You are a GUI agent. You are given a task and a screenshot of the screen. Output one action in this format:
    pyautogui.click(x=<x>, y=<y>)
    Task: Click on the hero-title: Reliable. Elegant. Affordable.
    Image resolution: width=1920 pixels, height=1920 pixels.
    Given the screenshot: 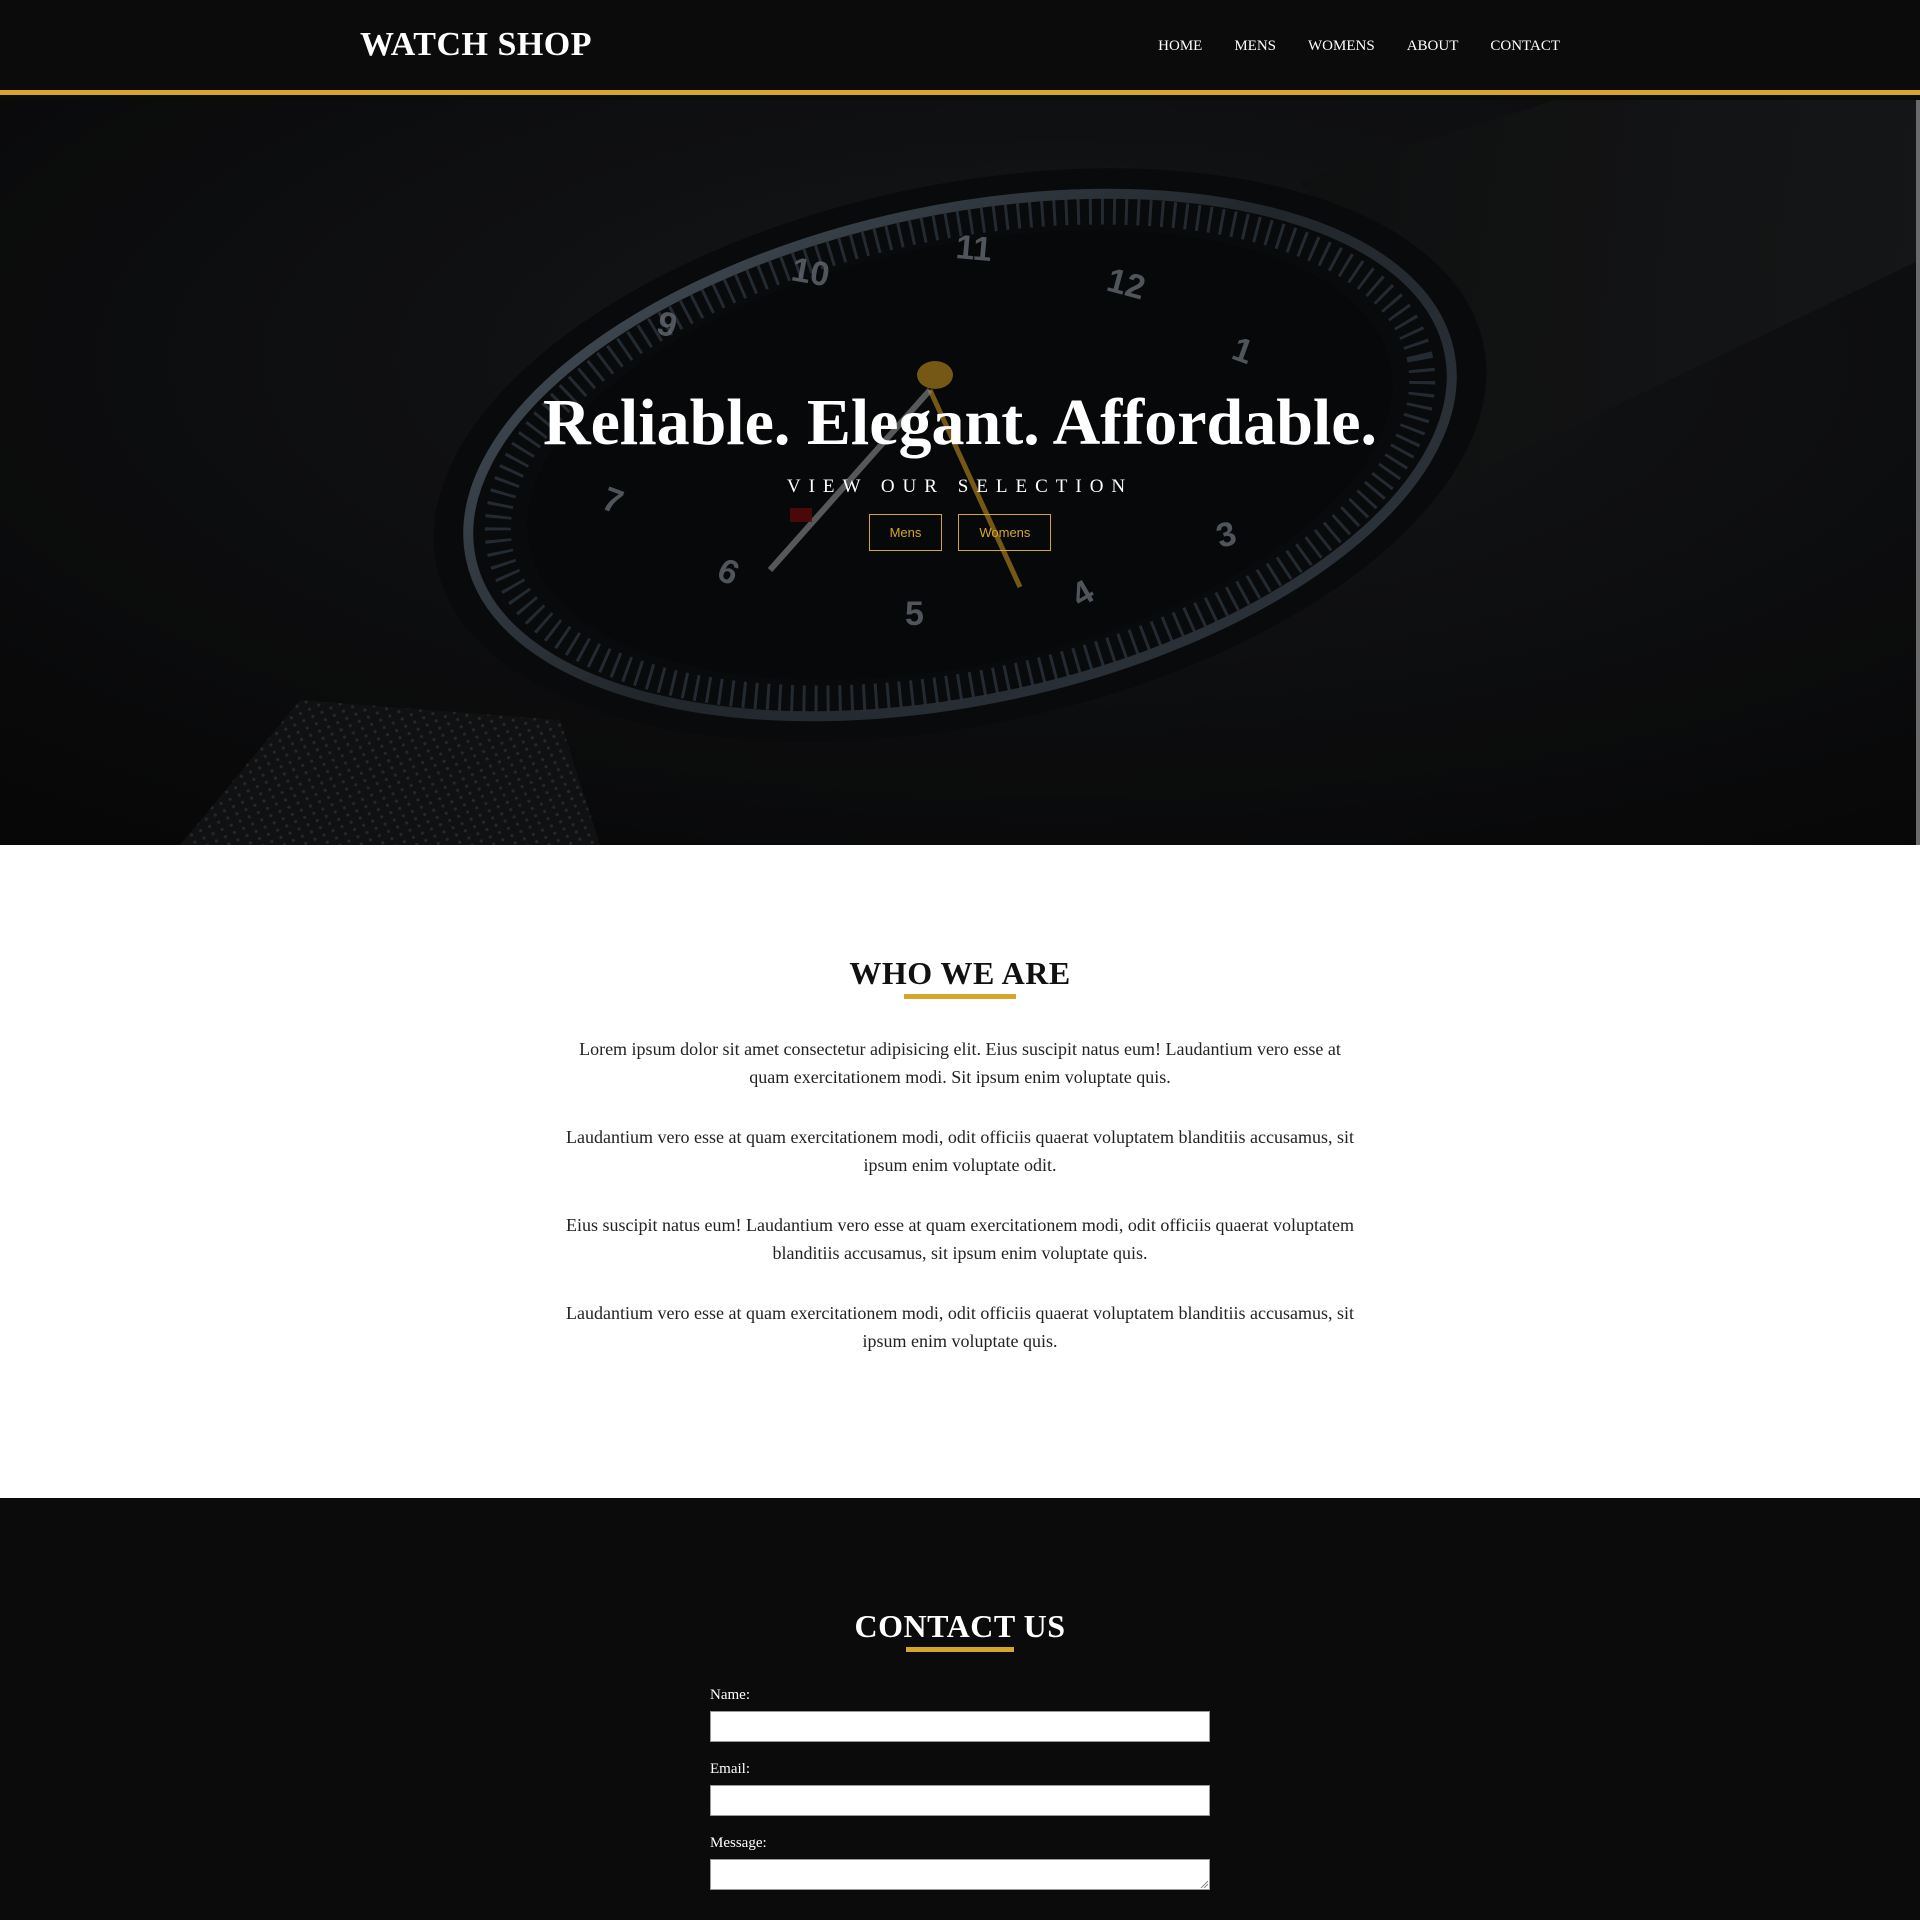 What is the action you would take?
    pyautogui.click(x=960, y=422)
    